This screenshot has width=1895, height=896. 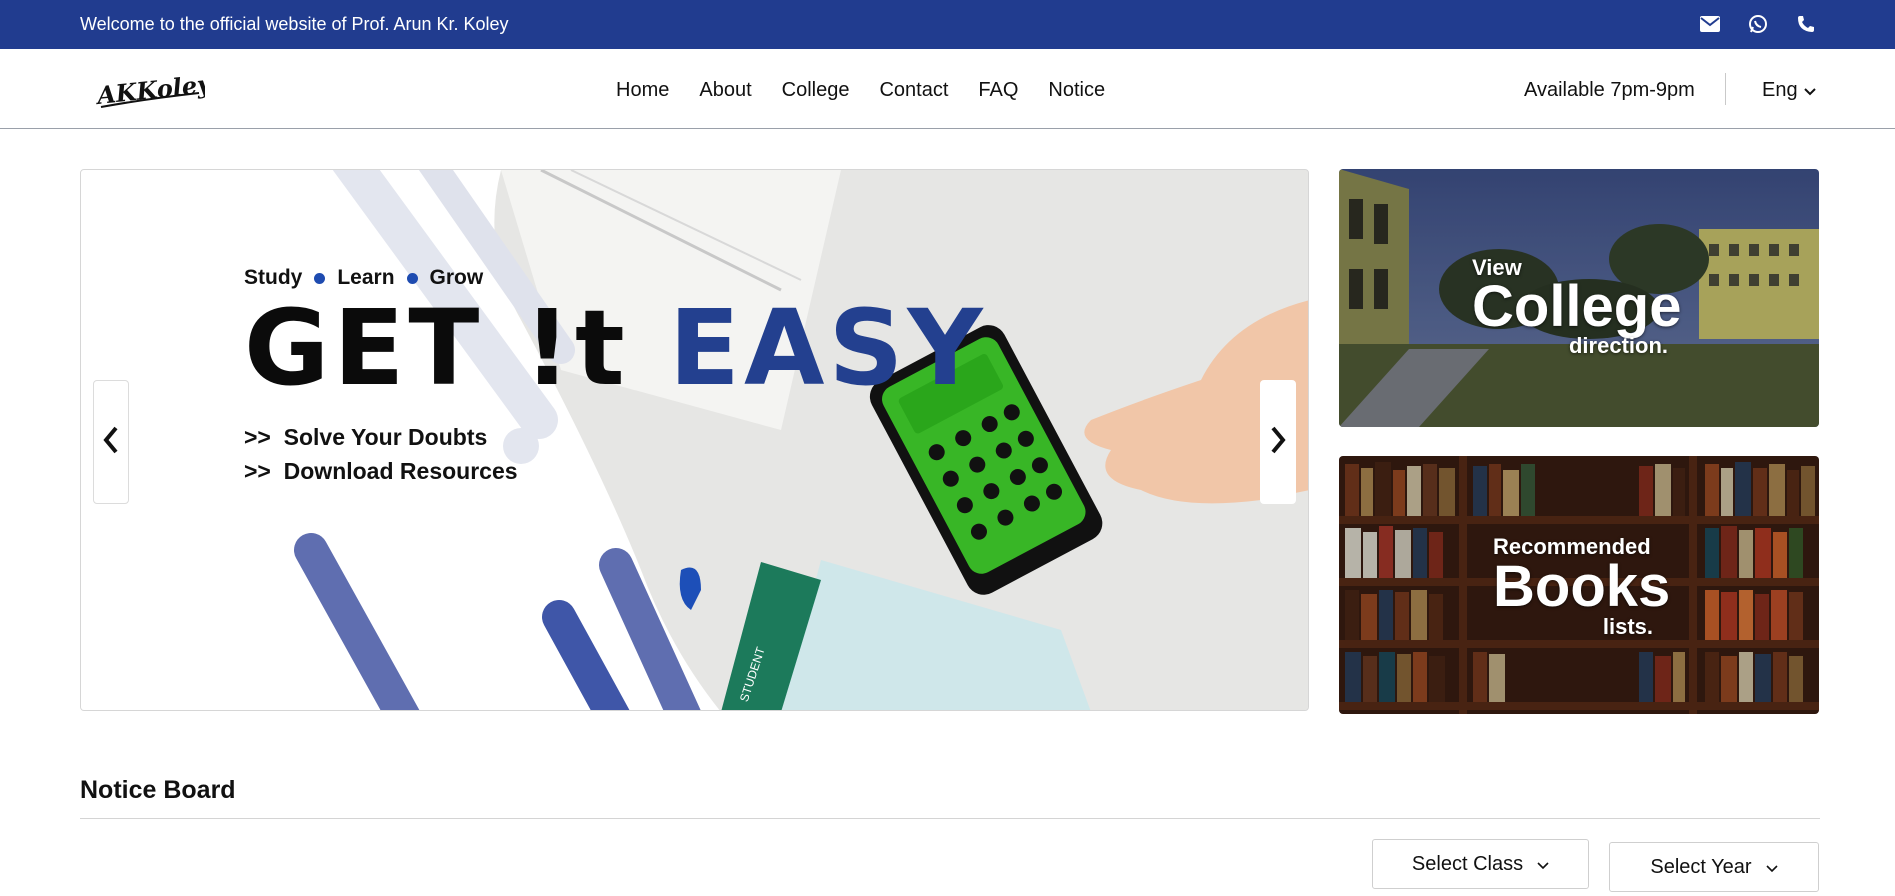 What do you see at coordinates (860, 90) in the screenshot?
I see `main-menu: Home About College Contact FAQ Notice` at bounding box center [860, 90].